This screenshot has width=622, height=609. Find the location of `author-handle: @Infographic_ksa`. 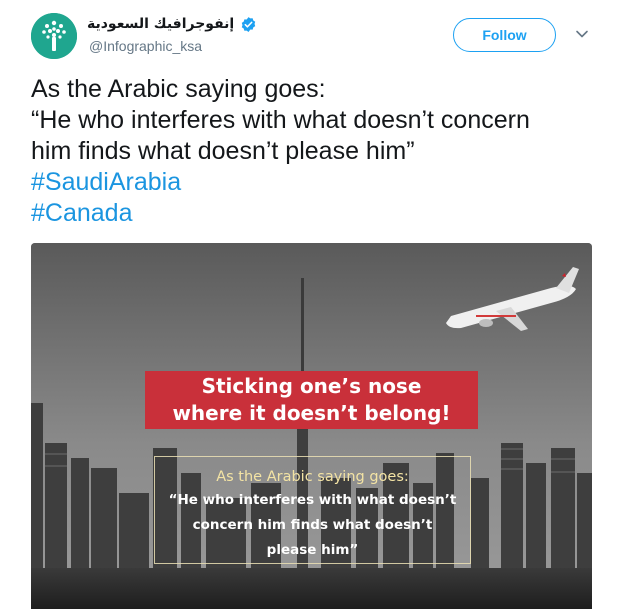

author-handle: @Infographic_ksa is located at coordinates (145, 46).